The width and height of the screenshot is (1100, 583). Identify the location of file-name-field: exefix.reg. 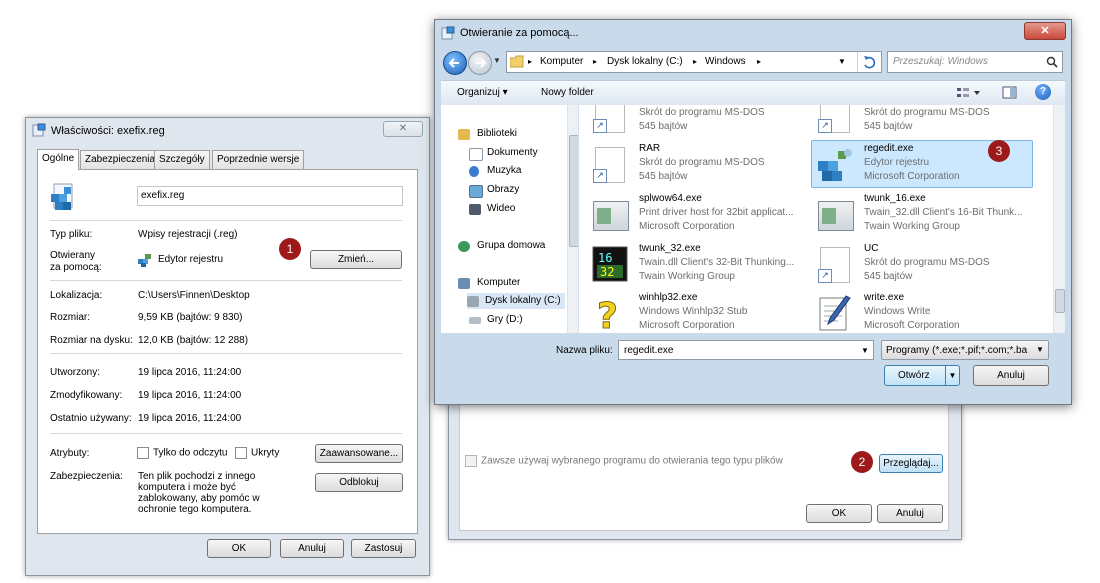
(270, 196).